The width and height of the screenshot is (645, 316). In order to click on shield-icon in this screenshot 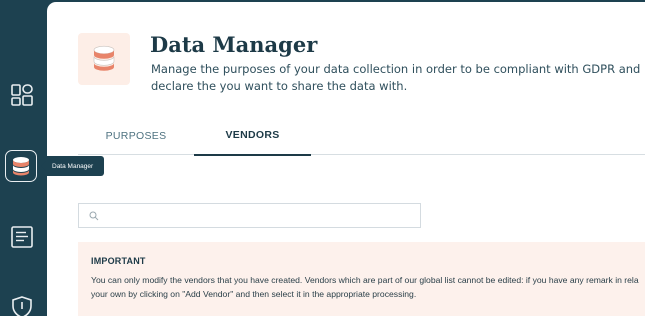, I will do `click(22, 306)`.